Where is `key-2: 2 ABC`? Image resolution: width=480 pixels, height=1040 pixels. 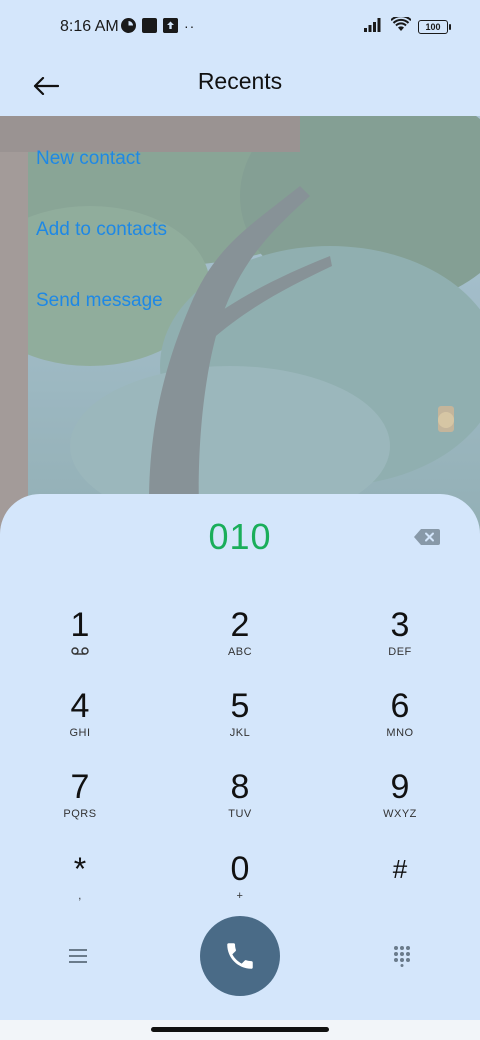
key-2: 2 ABC is located at coordinates (240, 642).